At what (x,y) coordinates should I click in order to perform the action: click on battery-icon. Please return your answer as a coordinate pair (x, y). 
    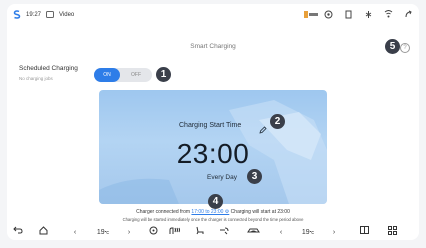
    Looking at the image, I should click on (348, 14).